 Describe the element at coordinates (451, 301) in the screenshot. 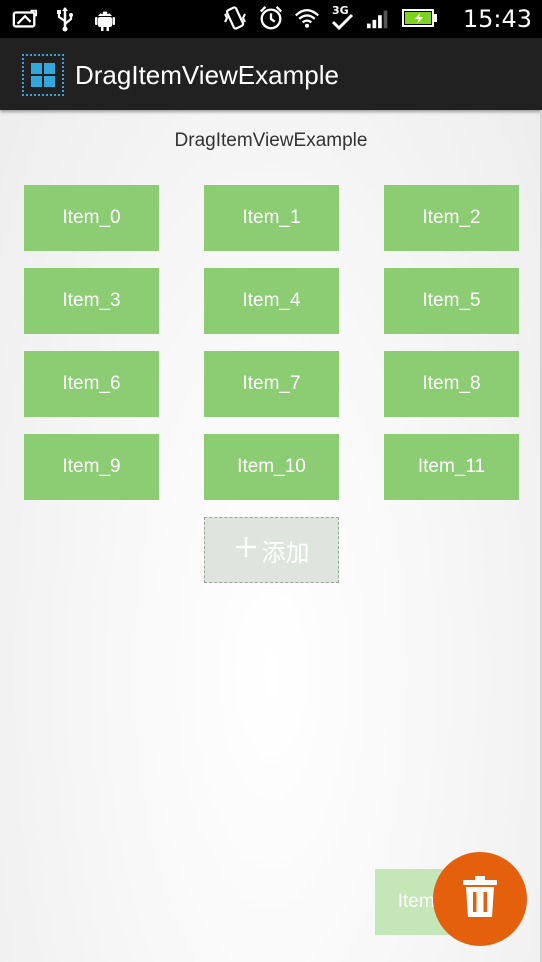

I see `grid-item: Item_5` at that location.